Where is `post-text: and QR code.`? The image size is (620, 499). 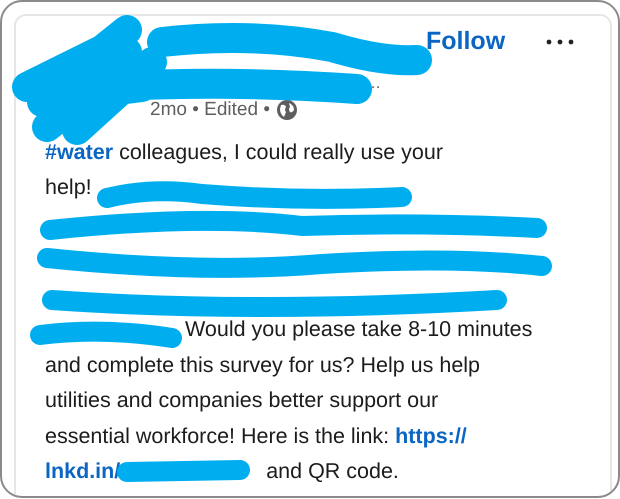 post-text: and QR code. is located at coordinates (332, 472).